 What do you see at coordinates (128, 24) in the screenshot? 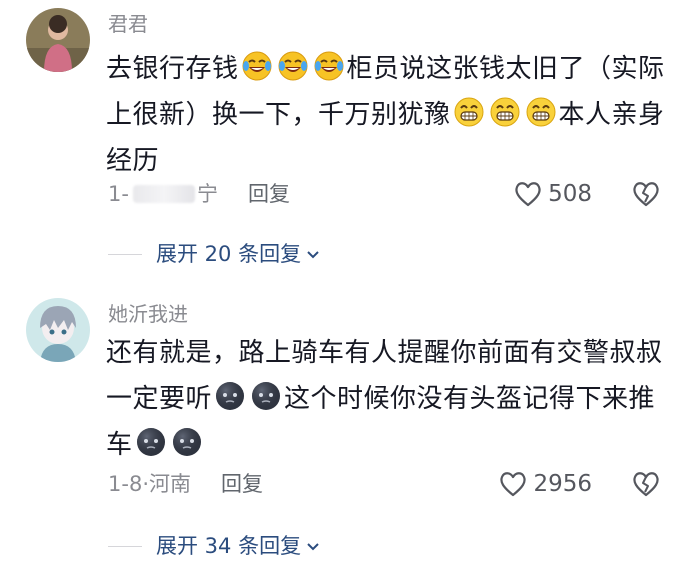
I see `comment-username: 君君` at bounding box center [128, 24].